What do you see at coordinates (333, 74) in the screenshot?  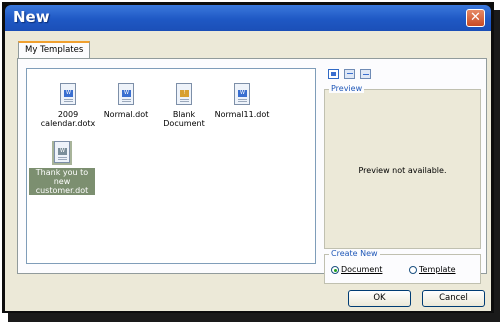 I see `large-icons-view-icon` at bounding box center [333, 74].